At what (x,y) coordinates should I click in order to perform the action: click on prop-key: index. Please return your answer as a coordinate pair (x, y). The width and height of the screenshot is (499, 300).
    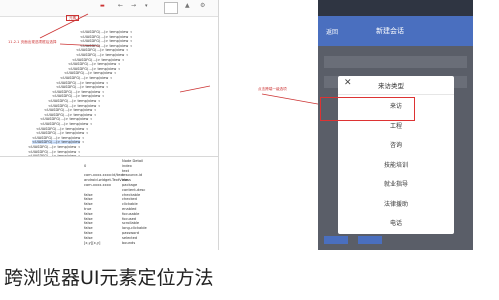
    Looking at the image, I should click on (127, 165).